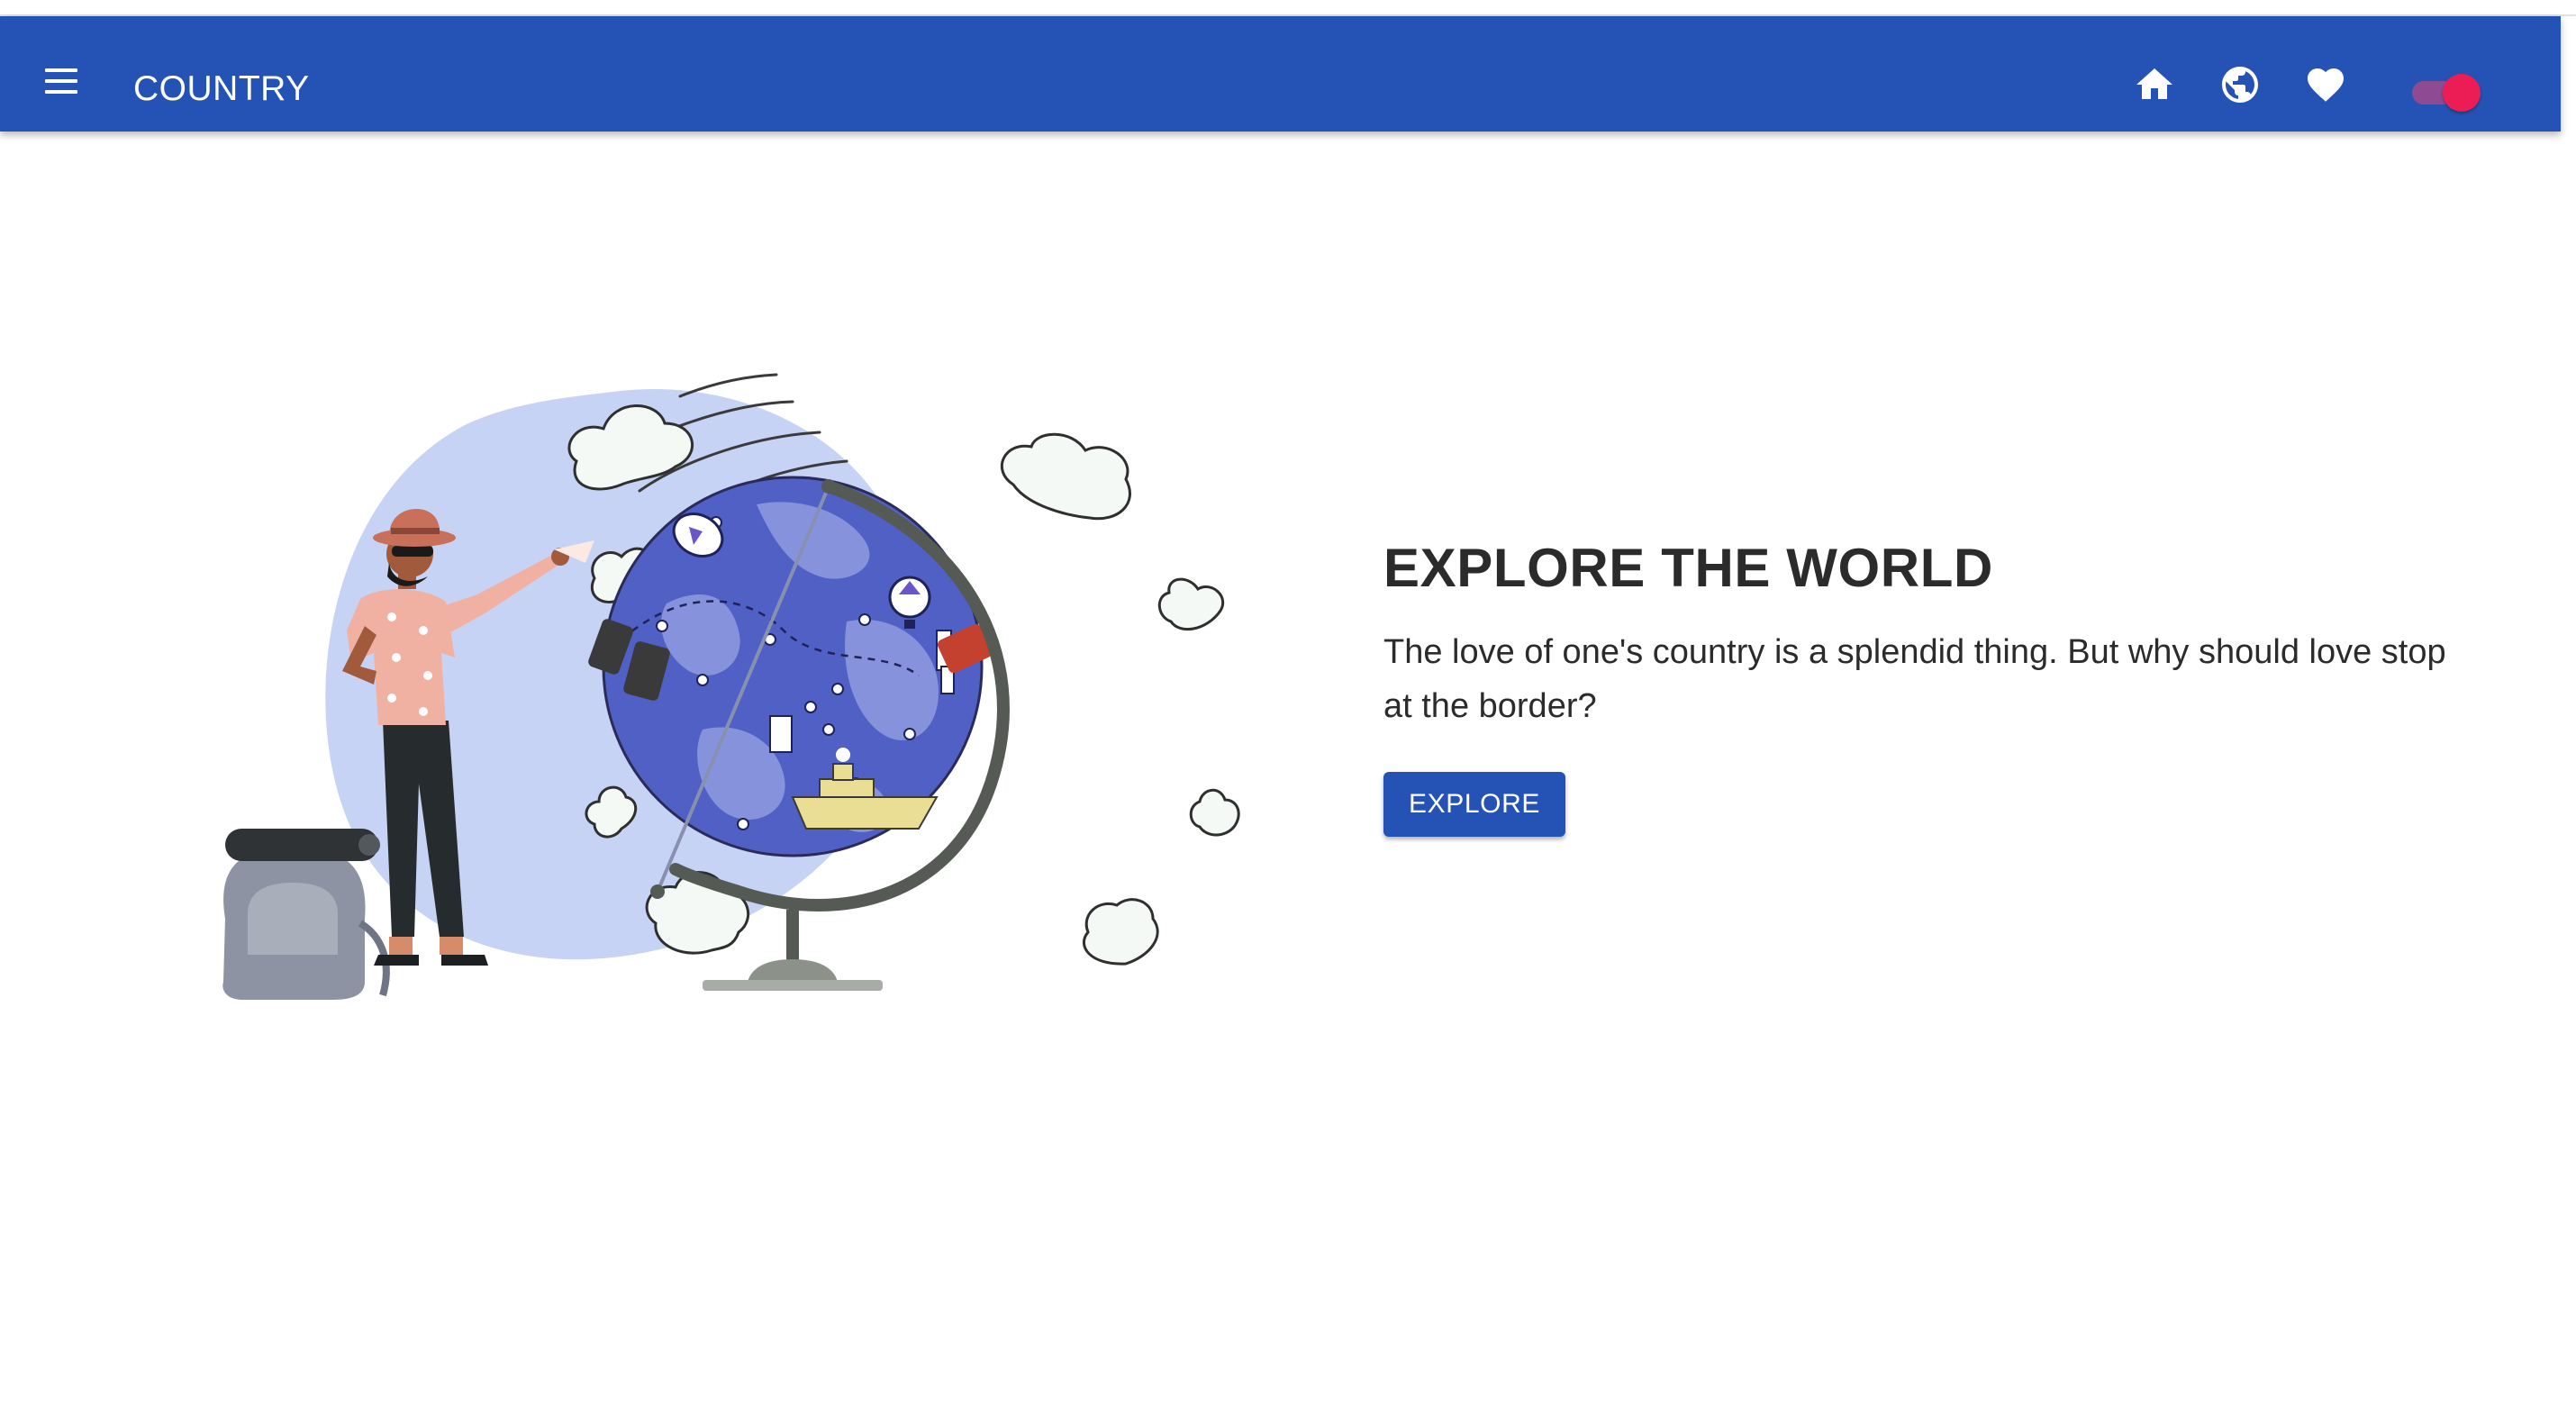 The height and width of the screenshot is (1424, 2576). Describe the element at coordinates (1288, 8) in the screenshot. I see `browser-top-edge` at that location.